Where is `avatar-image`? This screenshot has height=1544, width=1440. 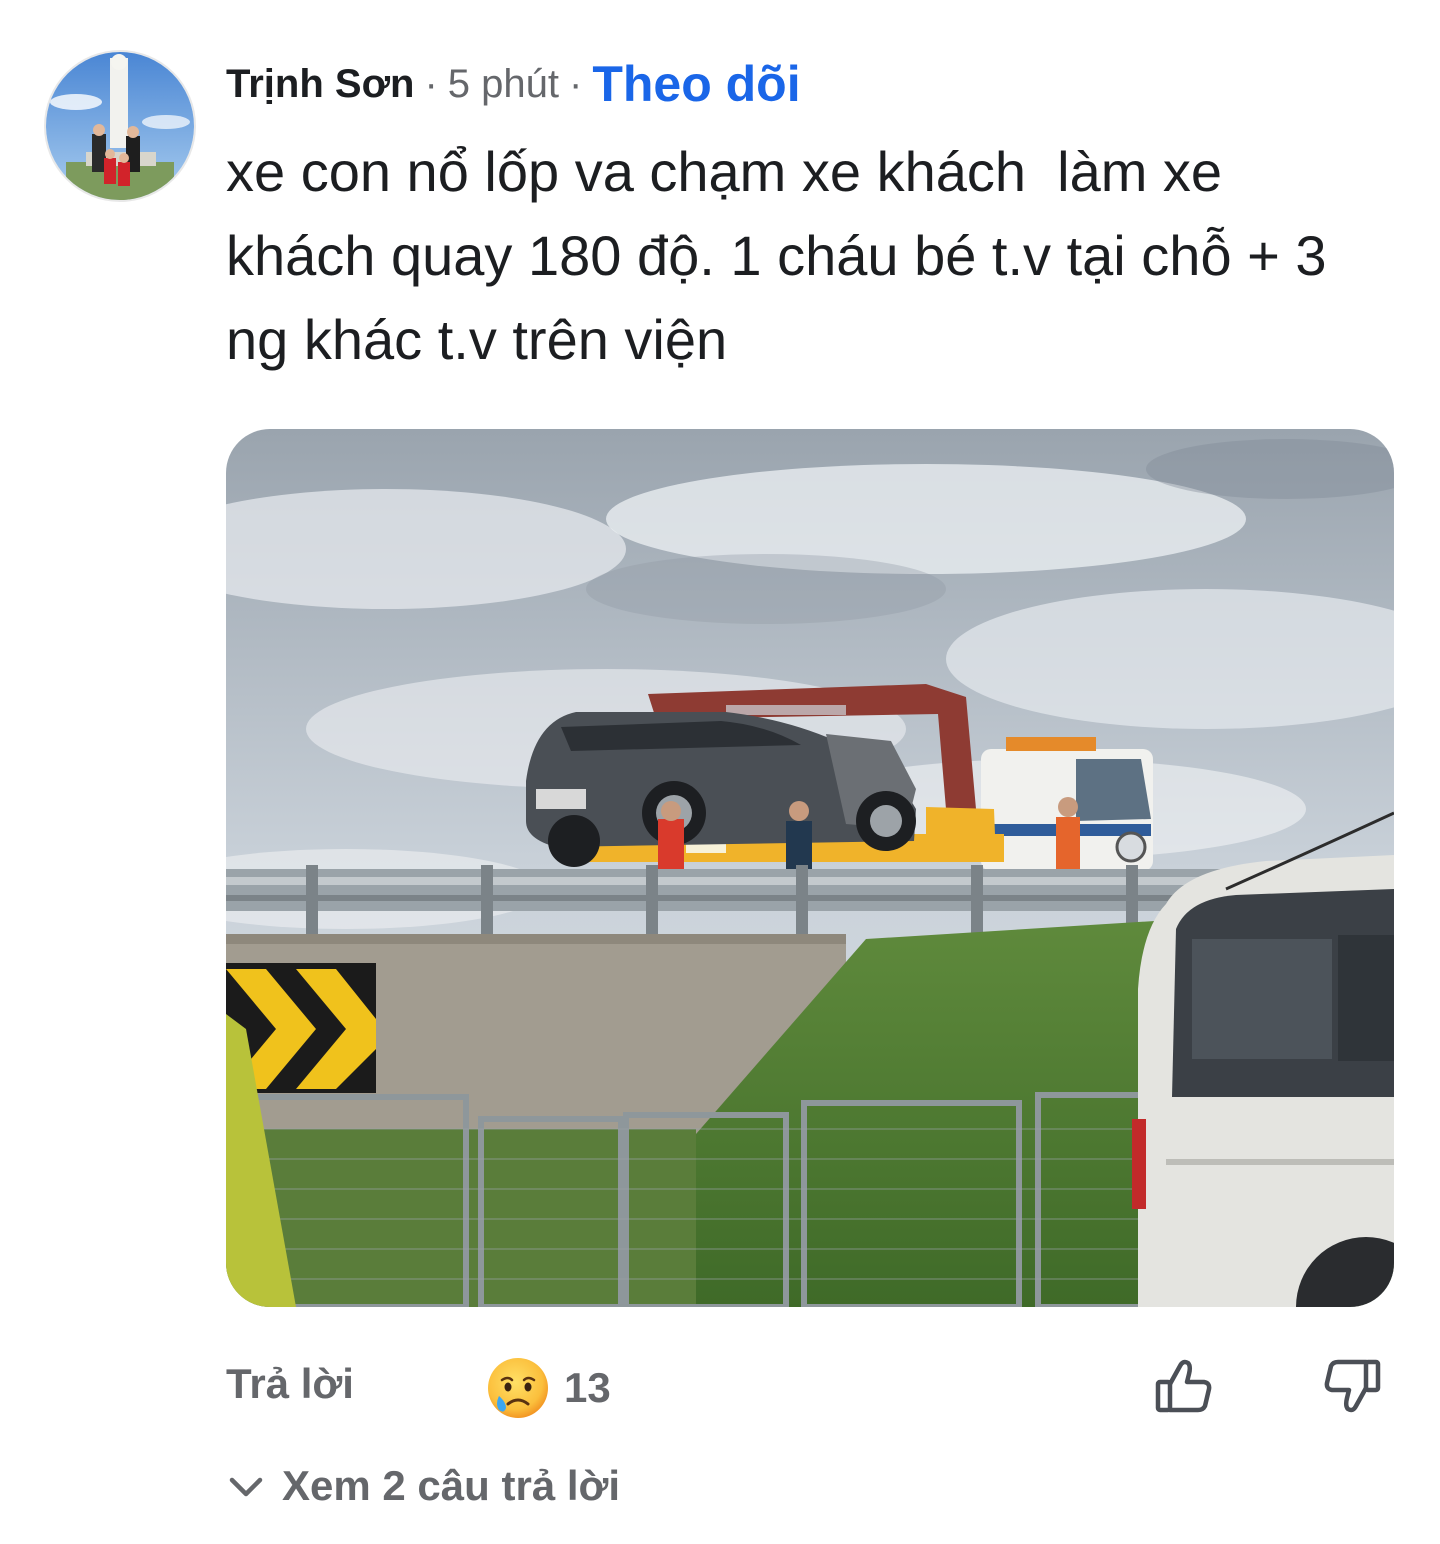
avatar-image is located at coordinates (120, 126).